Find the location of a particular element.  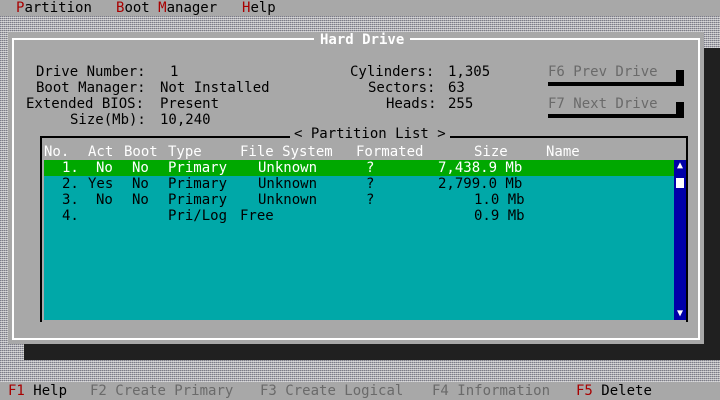

prev-drive-button-shadow is located at coordinates (680, 76).